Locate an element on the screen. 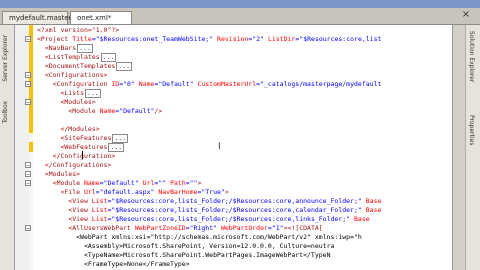 The height and width of the screenshot is (270, 480). code-line: − </Configurations> is located at coordinates (238, 165).